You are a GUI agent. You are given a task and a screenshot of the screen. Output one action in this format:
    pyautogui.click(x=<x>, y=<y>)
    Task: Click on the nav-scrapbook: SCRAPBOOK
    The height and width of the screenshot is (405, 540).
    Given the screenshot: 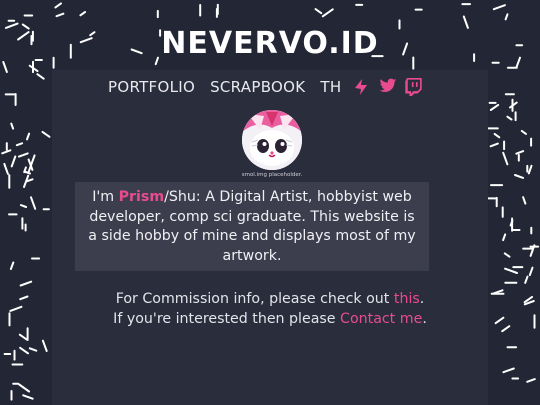 What is the action you would take?
    pyautogui.click(x=257, y=87)
    